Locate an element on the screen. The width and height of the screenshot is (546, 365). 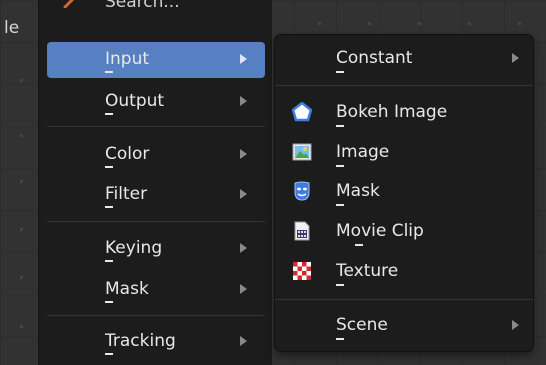
submenu-item-label: Scene is located at coordinates (362, 325).